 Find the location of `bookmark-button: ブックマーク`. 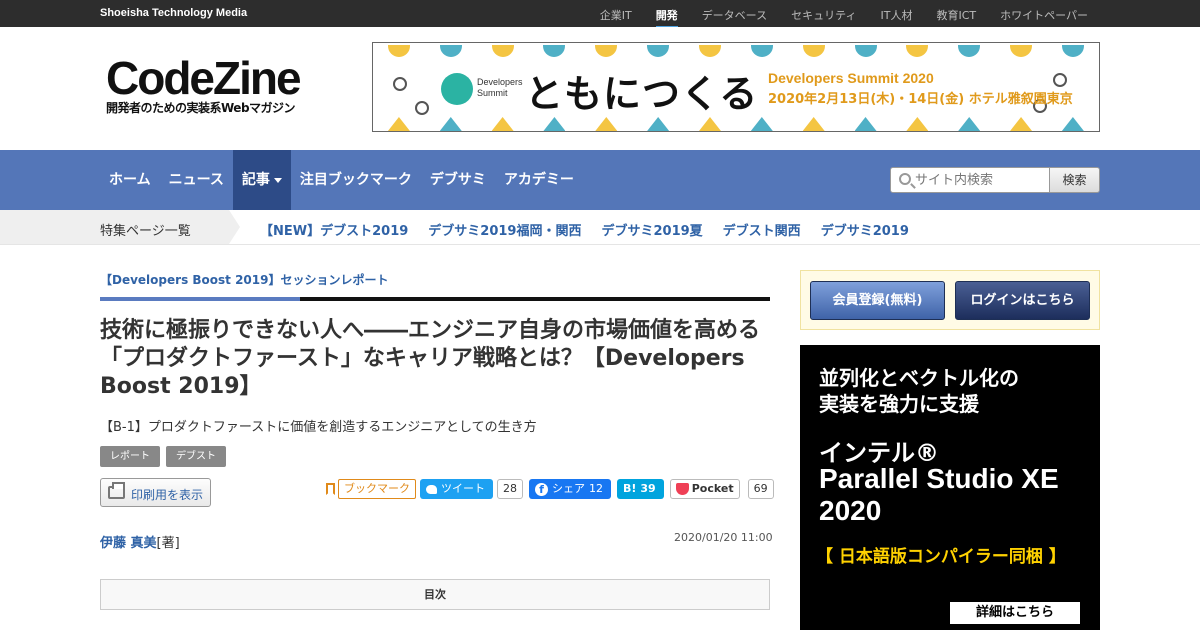

bookmark-button: ブックマーク is located at coordinates (371, 489).